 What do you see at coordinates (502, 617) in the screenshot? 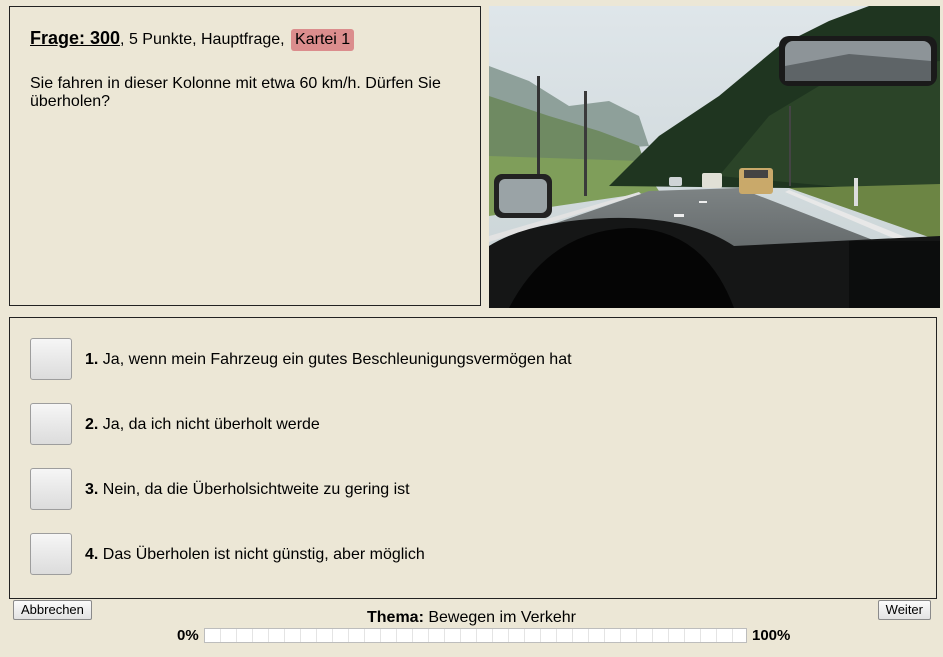
I see `topic-value: Bewegen im Verkehr` at bounding box center [502, 617].